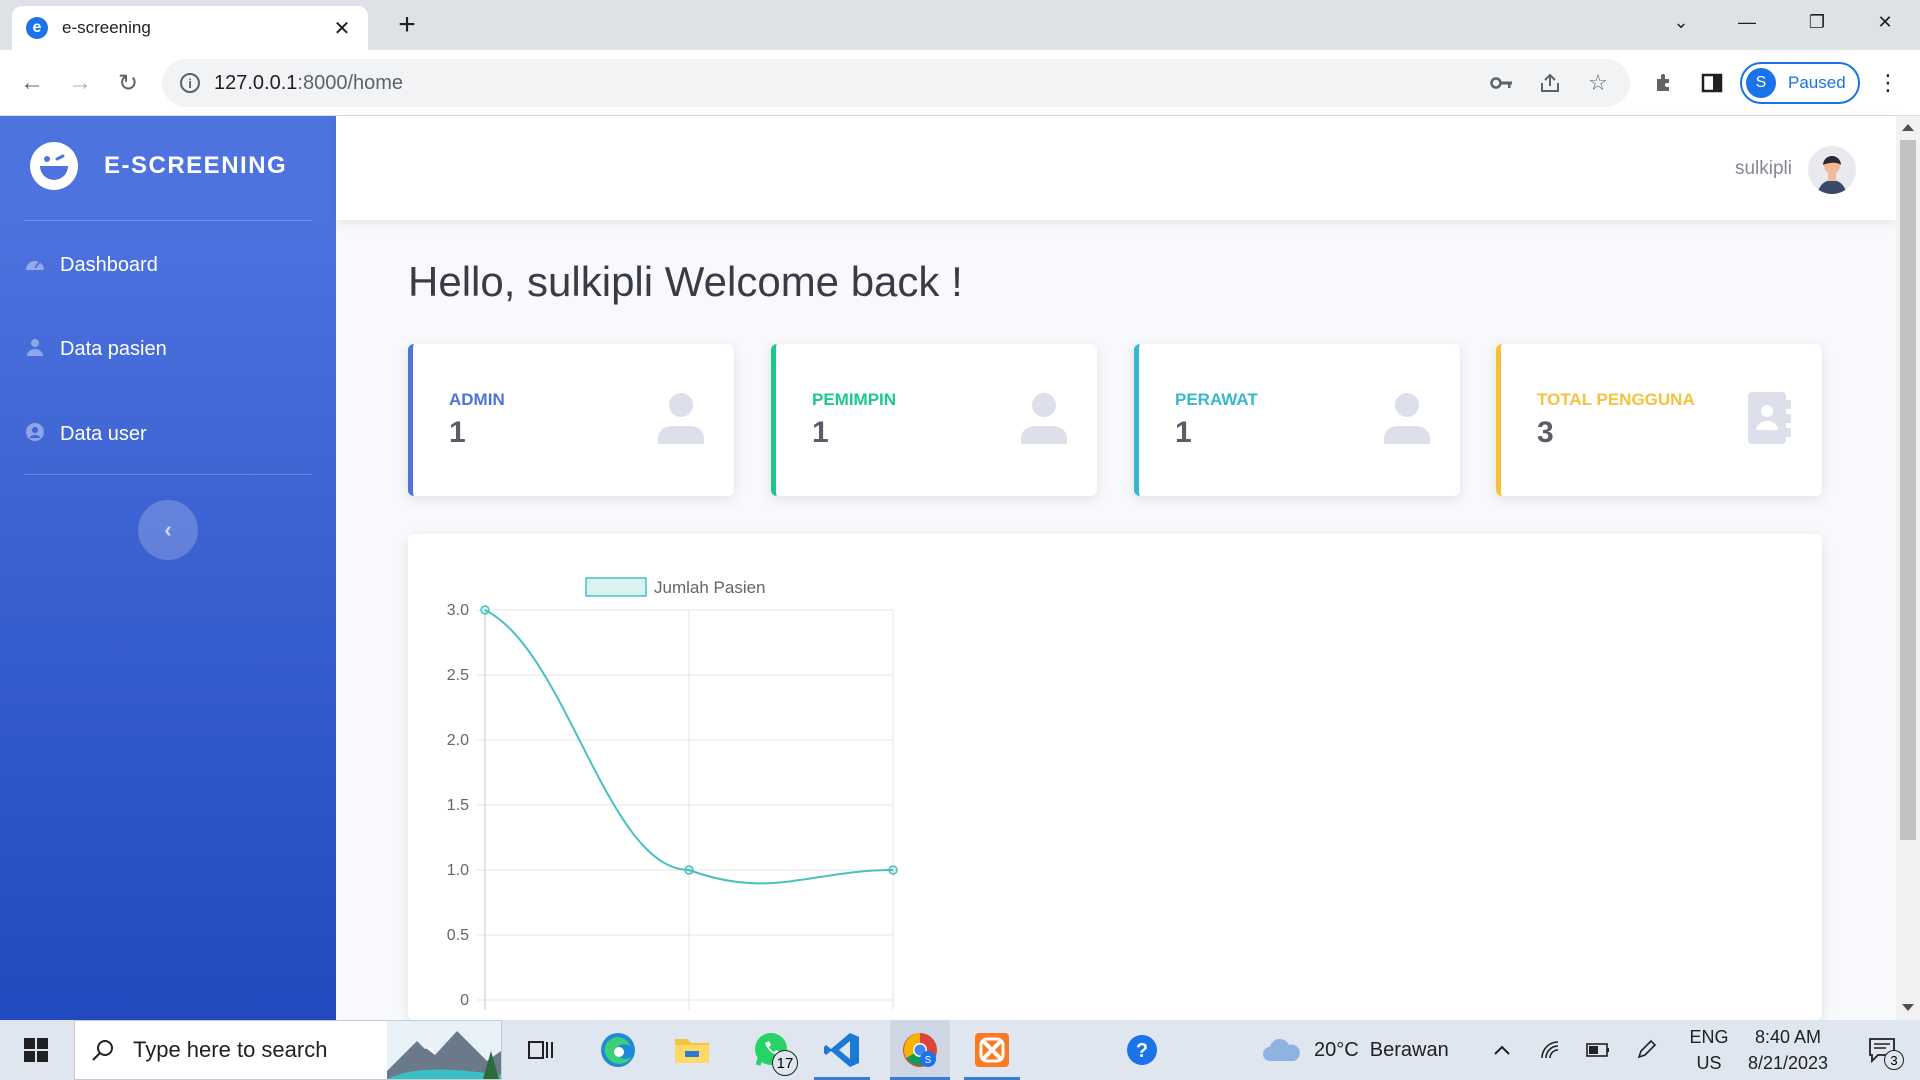  Describe the element at coordinates (190, 83) in the screenshot. I see `site-info-icon: i` at that location.